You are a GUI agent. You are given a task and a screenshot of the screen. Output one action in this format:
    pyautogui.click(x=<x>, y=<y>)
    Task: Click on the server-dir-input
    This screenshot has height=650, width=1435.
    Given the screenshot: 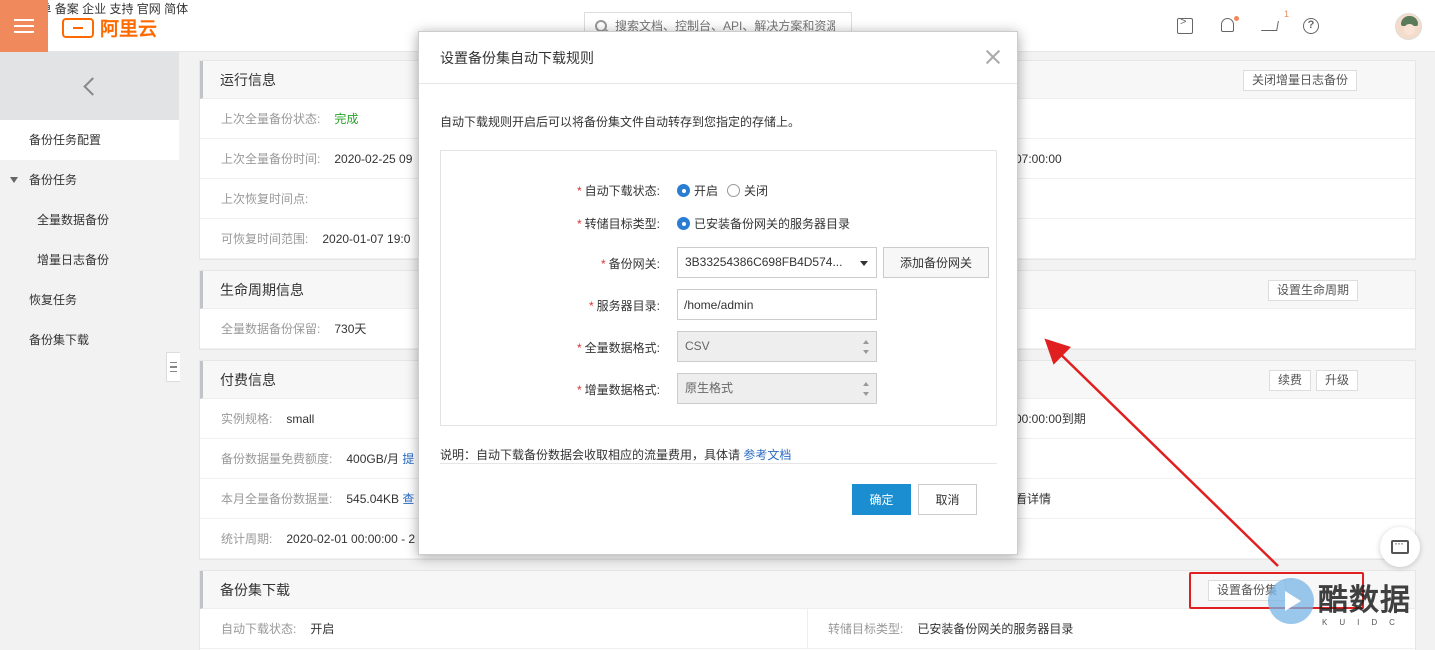 What is the action you would take?
    pyautogui.click(x=777, y=304)
    